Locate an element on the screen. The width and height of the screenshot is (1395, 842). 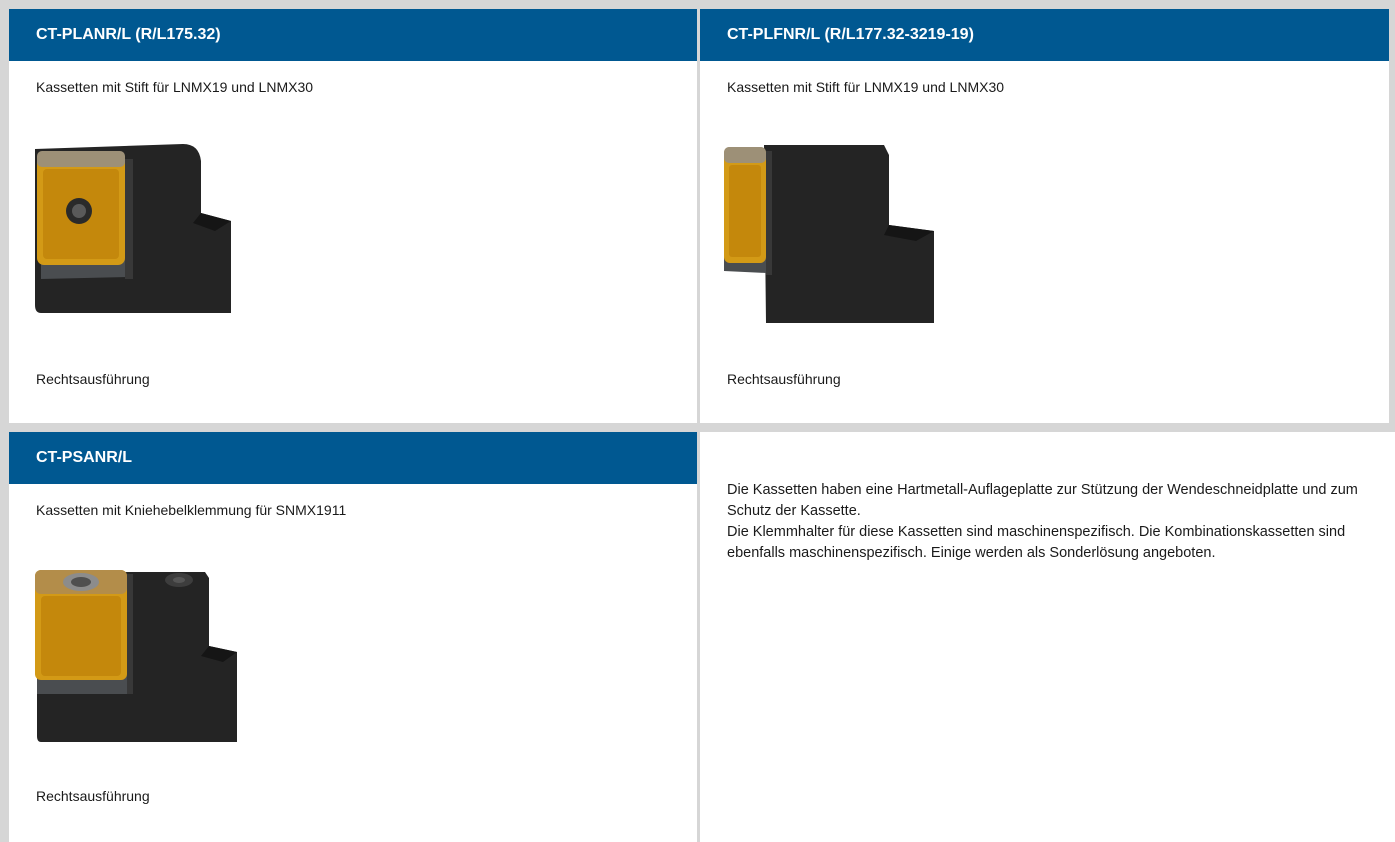
card-title: CT-PLFNR/L (R/L177.32-3219-19) is located at coordinates (1044, 35).